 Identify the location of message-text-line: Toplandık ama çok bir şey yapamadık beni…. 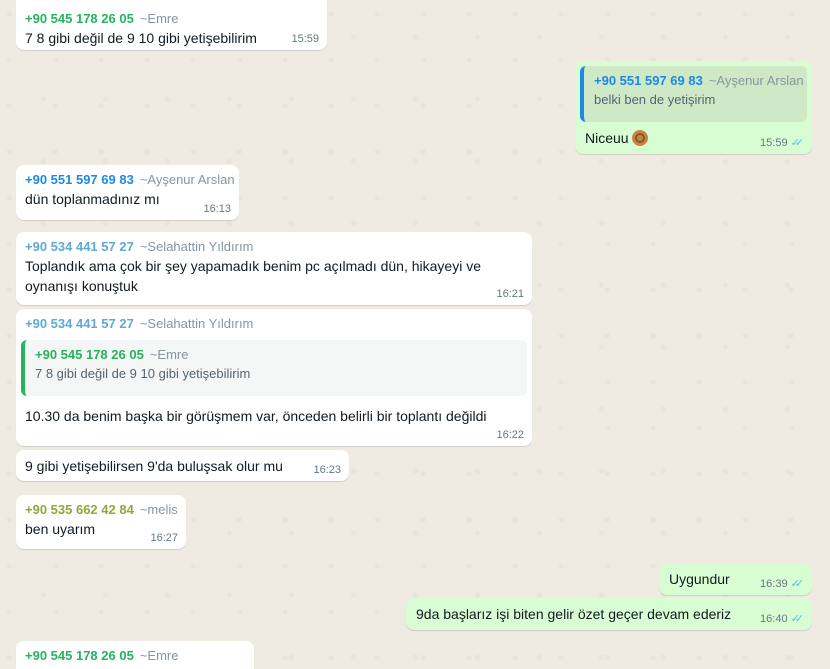
(253, 266).